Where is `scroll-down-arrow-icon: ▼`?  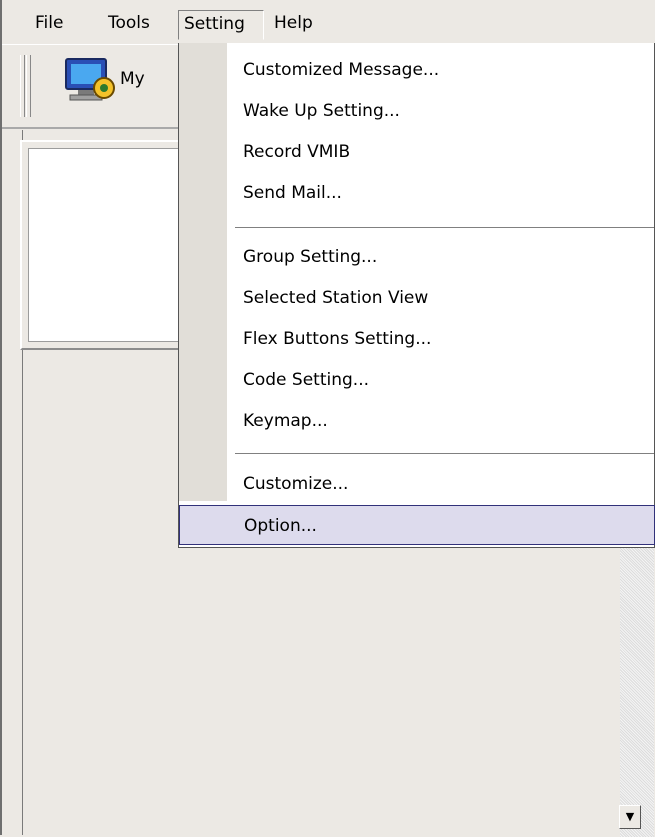 scroll-down-arrow-icon: ▼ is located at coordinates (630, 817).